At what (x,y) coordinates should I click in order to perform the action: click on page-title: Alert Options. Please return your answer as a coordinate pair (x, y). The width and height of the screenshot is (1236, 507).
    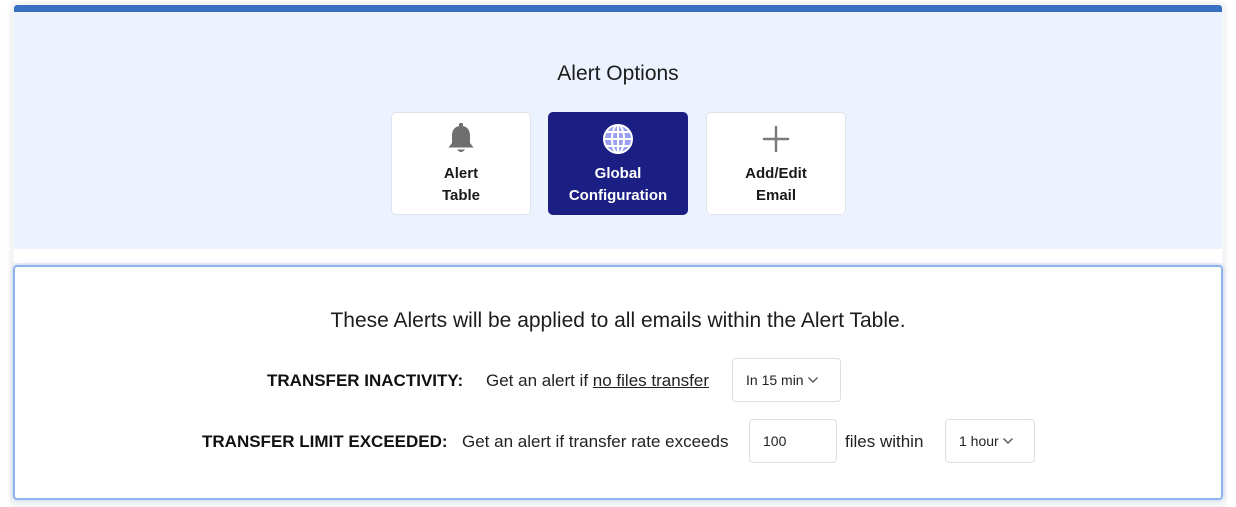
    Looking at the image, I should click on (618, 73).